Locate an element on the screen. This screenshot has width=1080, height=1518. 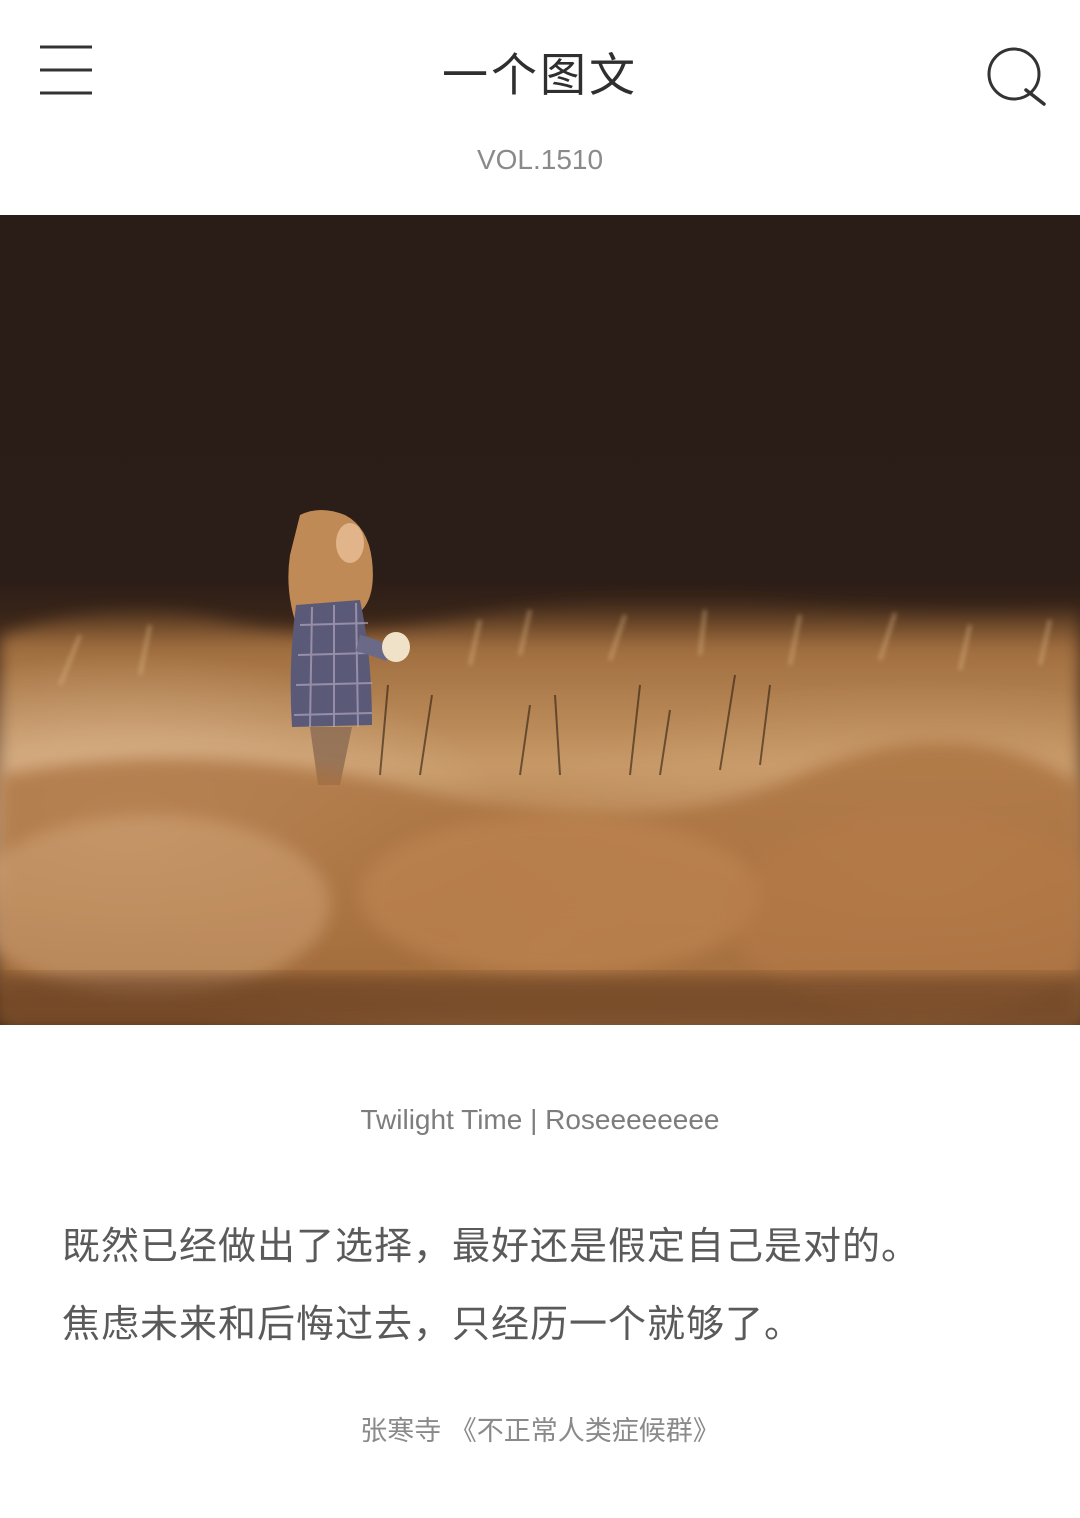
page-title: 一个图文 is located at coordinates (540, 75).